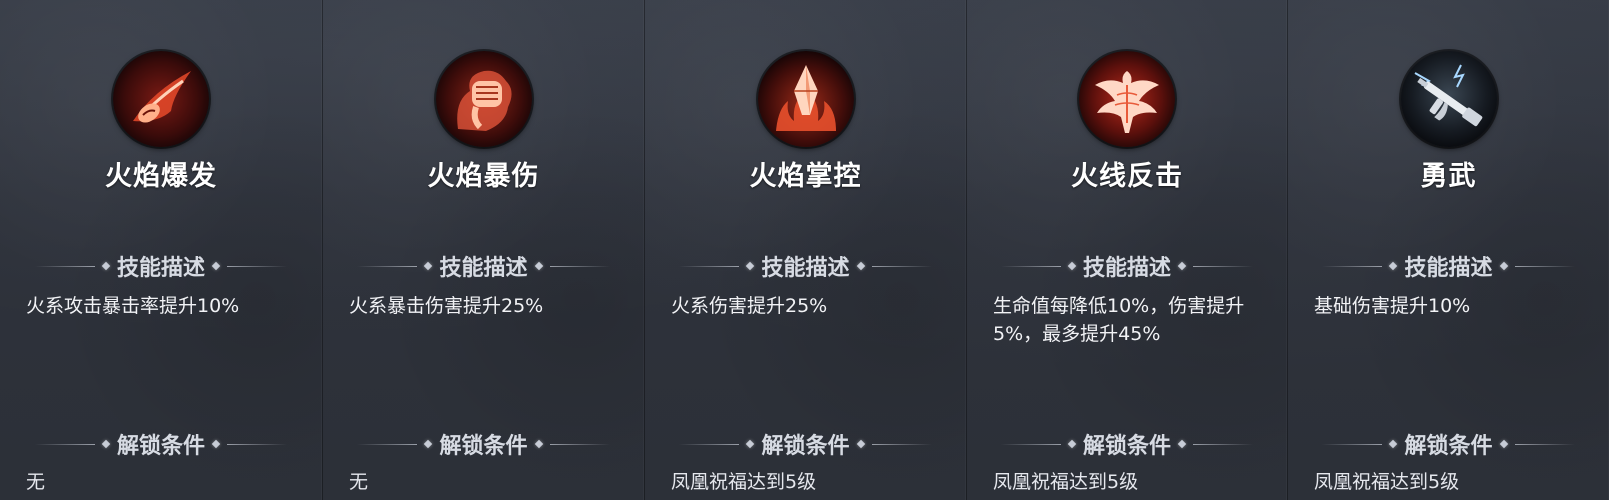 This screenshot has height=500, width=1609. I want to click on skill-name: 火焰掌控, so click(805, 176).